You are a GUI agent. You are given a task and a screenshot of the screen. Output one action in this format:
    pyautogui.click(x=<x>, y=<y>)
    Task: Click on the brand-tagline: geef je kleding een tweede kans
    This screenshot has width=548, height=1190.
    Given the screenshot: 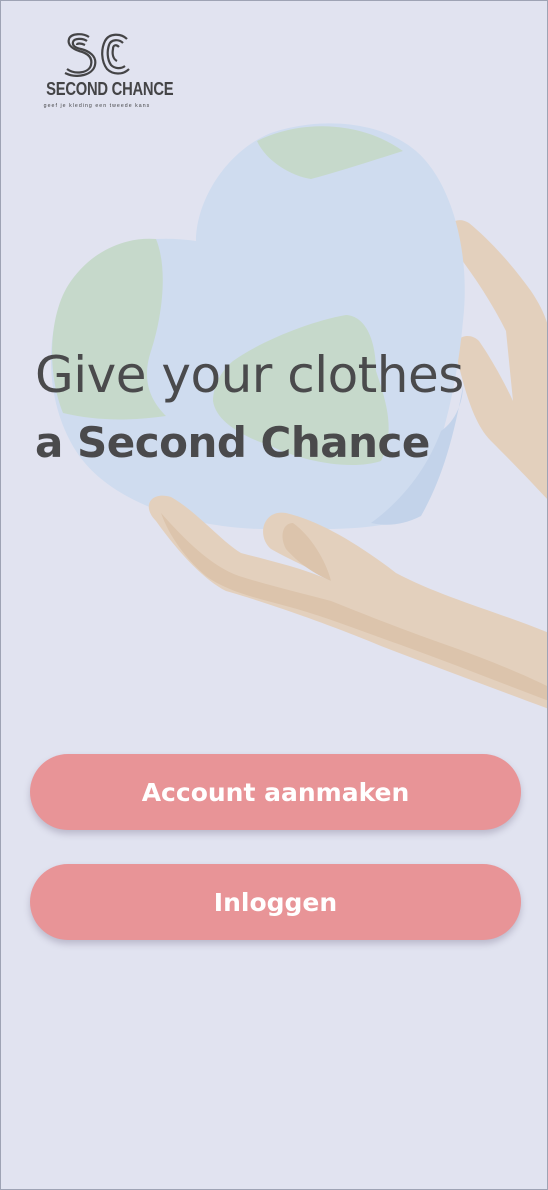 What is the action you would take?
    pyautogui.click(x=97, y=106)
    